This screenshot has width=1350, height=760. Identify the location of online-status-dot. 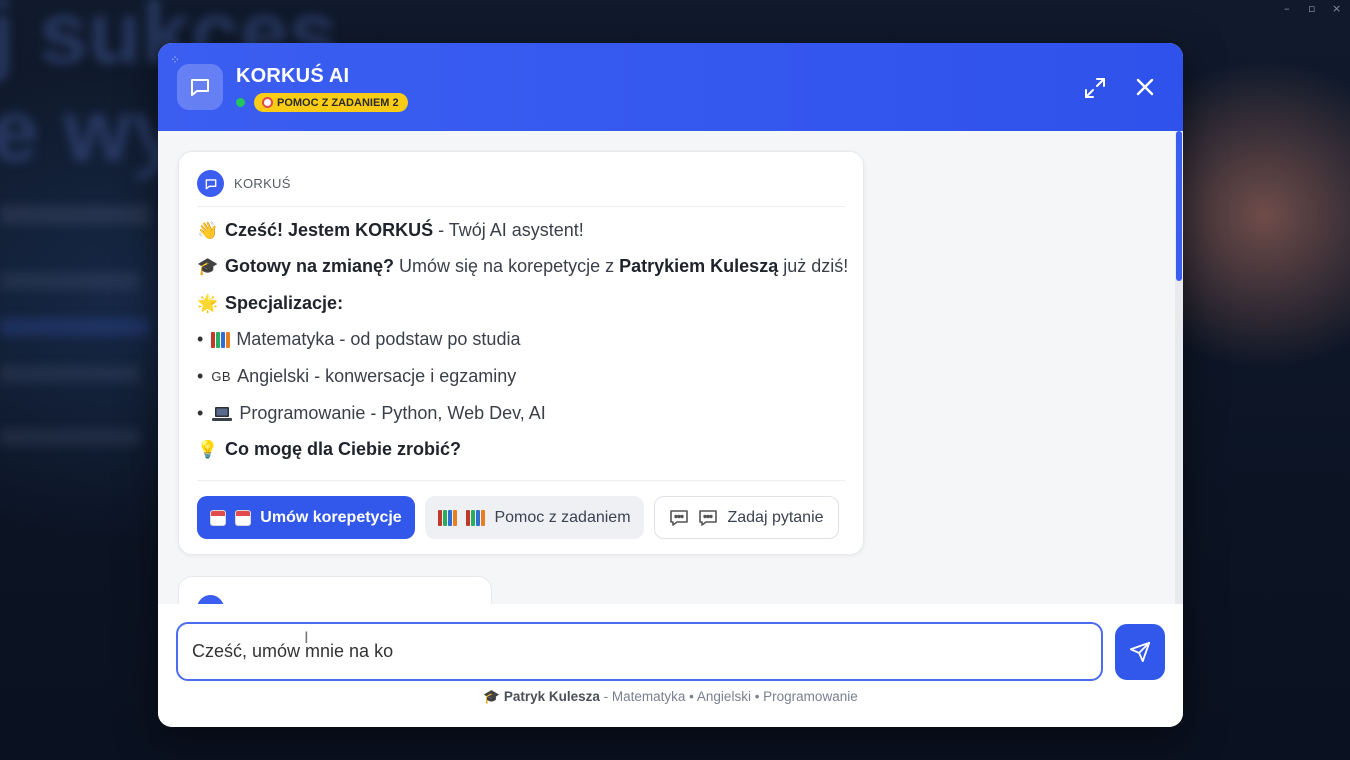
(240, 102).